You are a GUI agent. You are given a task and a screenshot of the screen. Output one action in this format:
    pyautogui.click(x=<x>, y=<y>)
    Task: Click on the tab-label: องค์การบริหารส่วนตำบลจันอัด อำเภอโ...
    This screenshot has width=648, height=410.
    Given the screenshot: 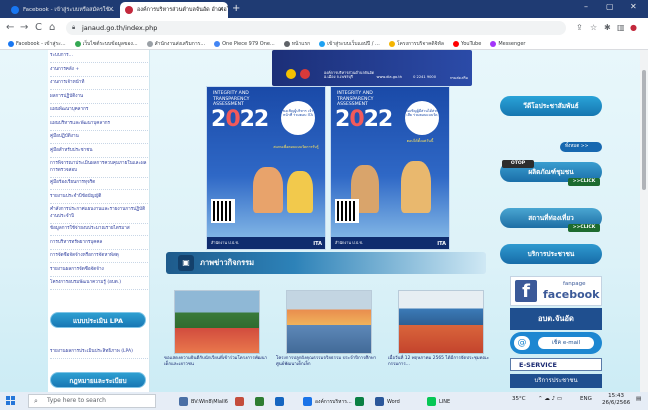 What is the action you would take?
    pyautogui.click(x=182, y=10)
    